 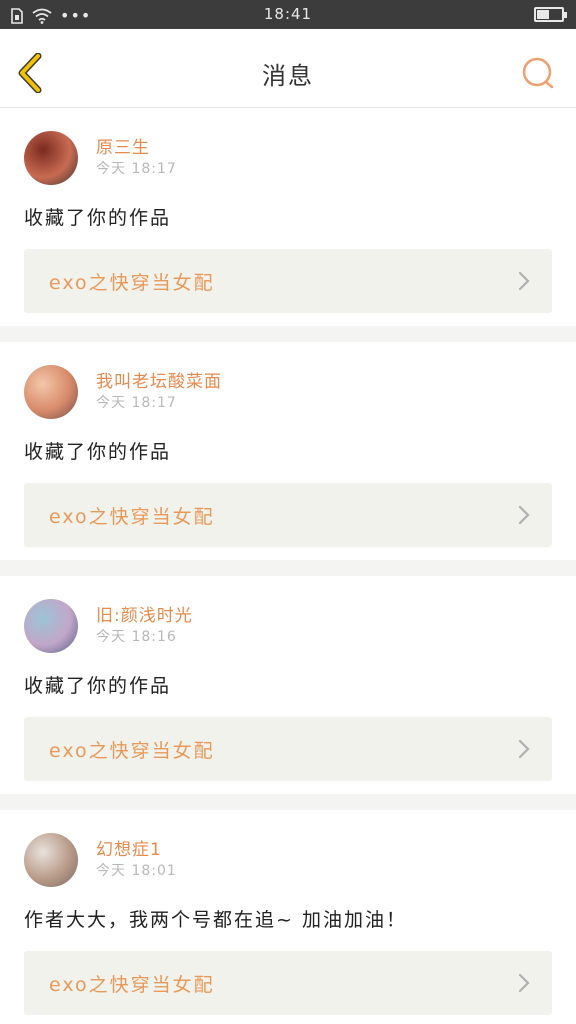 I want to click on message-meta: 旧:颜浅时光 今天 18:16, so click(x=144, y=623).